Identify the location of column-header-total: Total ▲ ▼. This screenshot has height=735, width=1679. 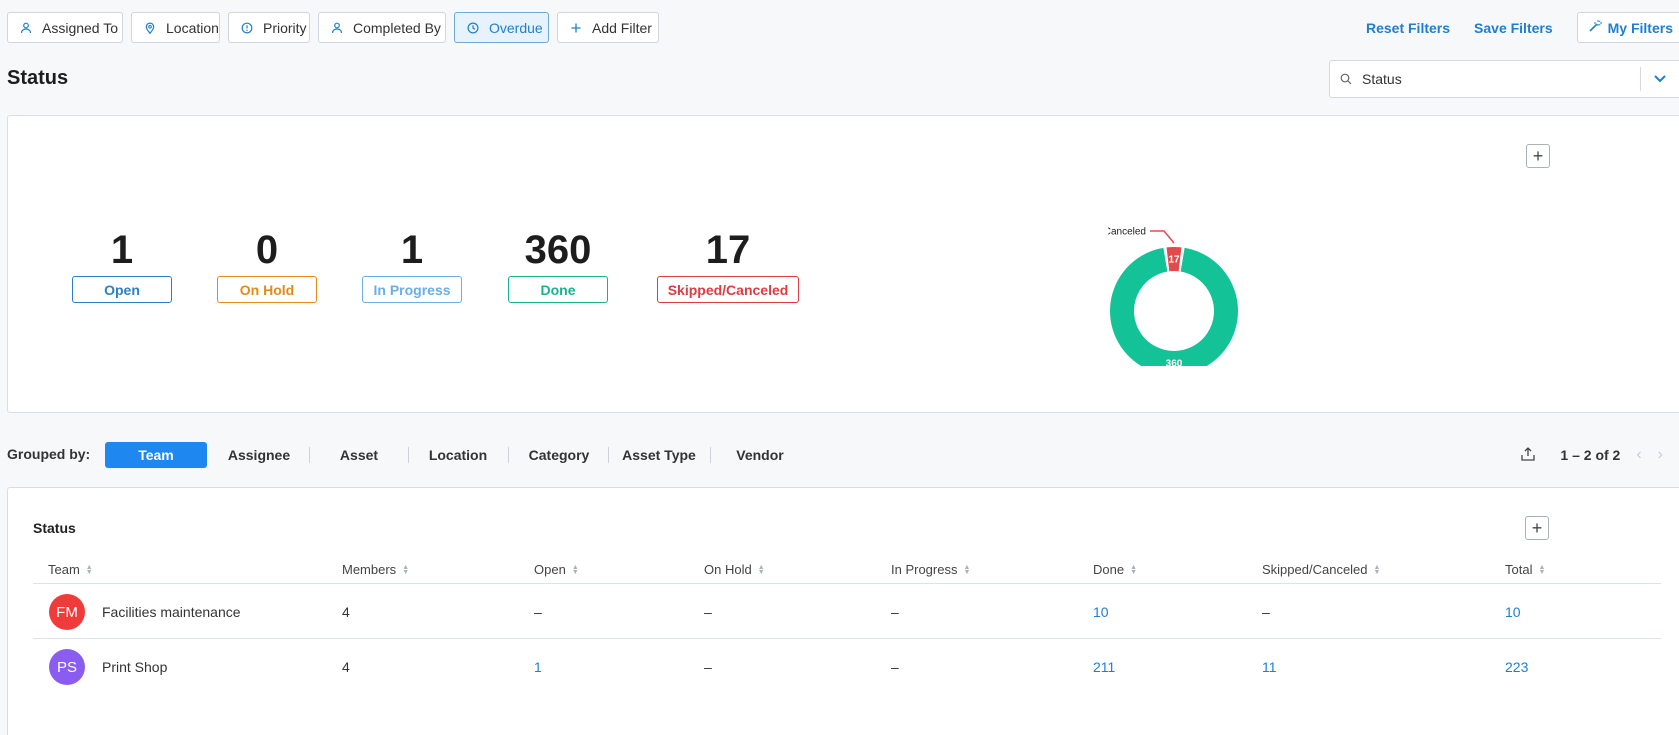
(1525, 569).